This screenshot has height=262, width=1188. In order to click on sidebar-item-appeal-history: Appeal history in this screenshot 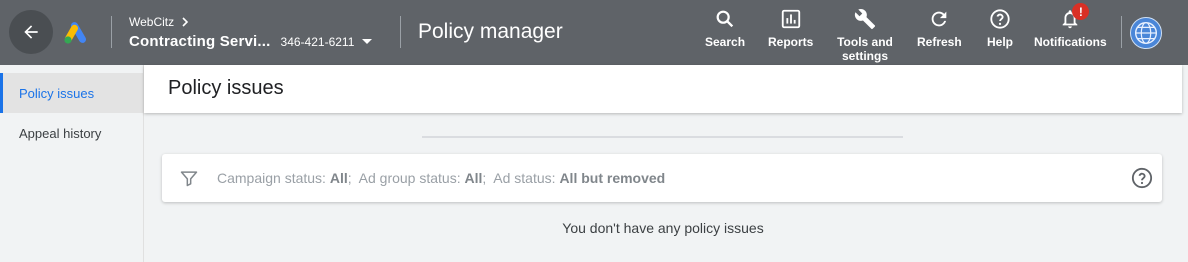, I will do `click(71, 133)`.